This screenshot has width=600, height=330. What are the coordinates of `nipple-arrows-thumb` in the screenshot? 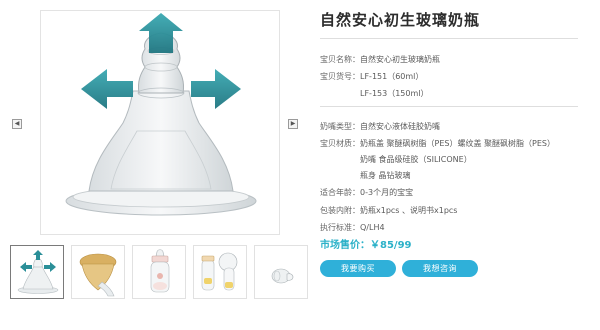 It's located at (38, 272).